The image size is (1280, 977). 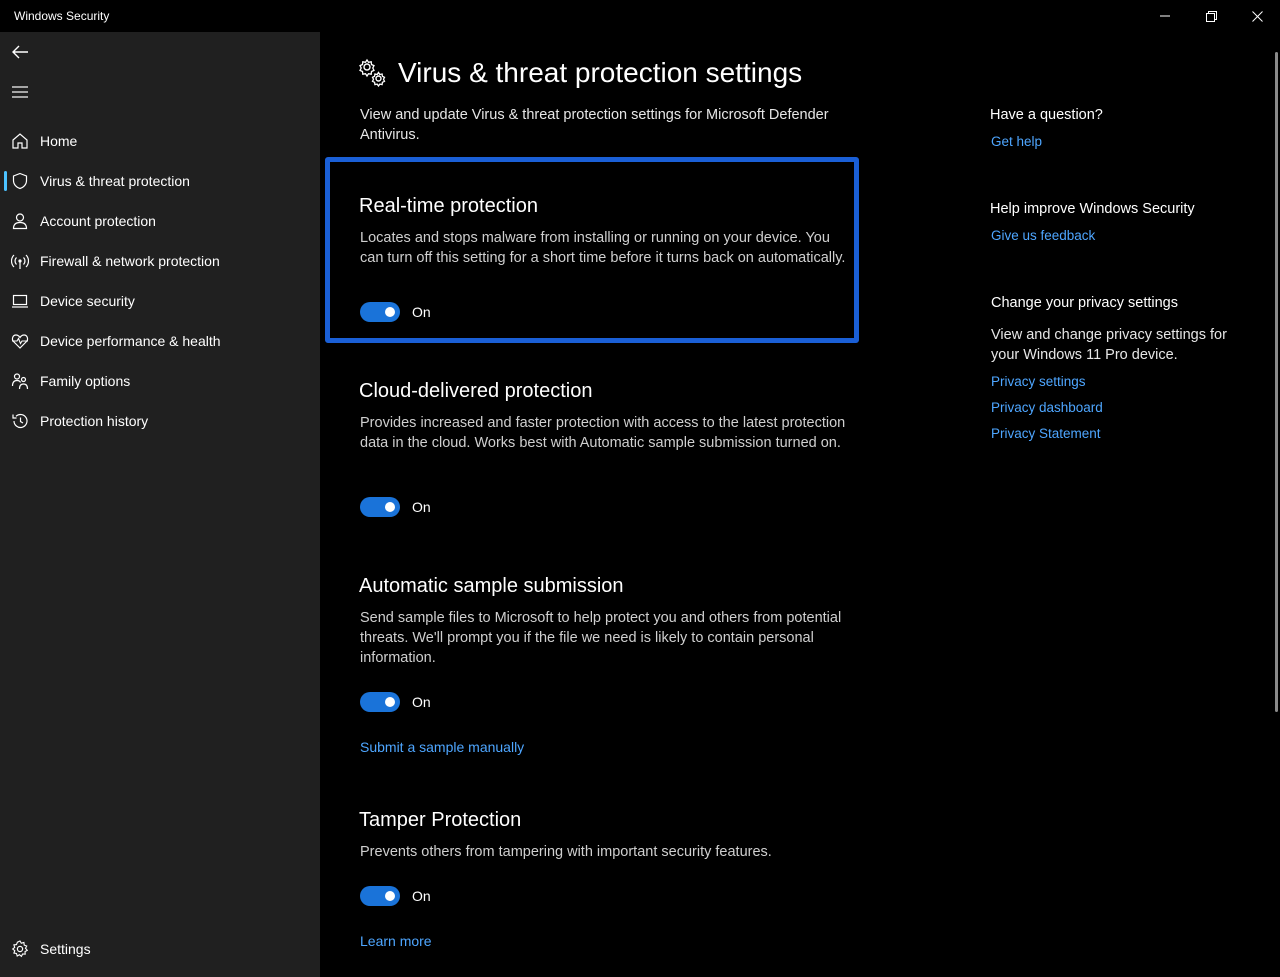 I want to click on sidebar-item-label: Device performance & health, so click(x=130, y=341).